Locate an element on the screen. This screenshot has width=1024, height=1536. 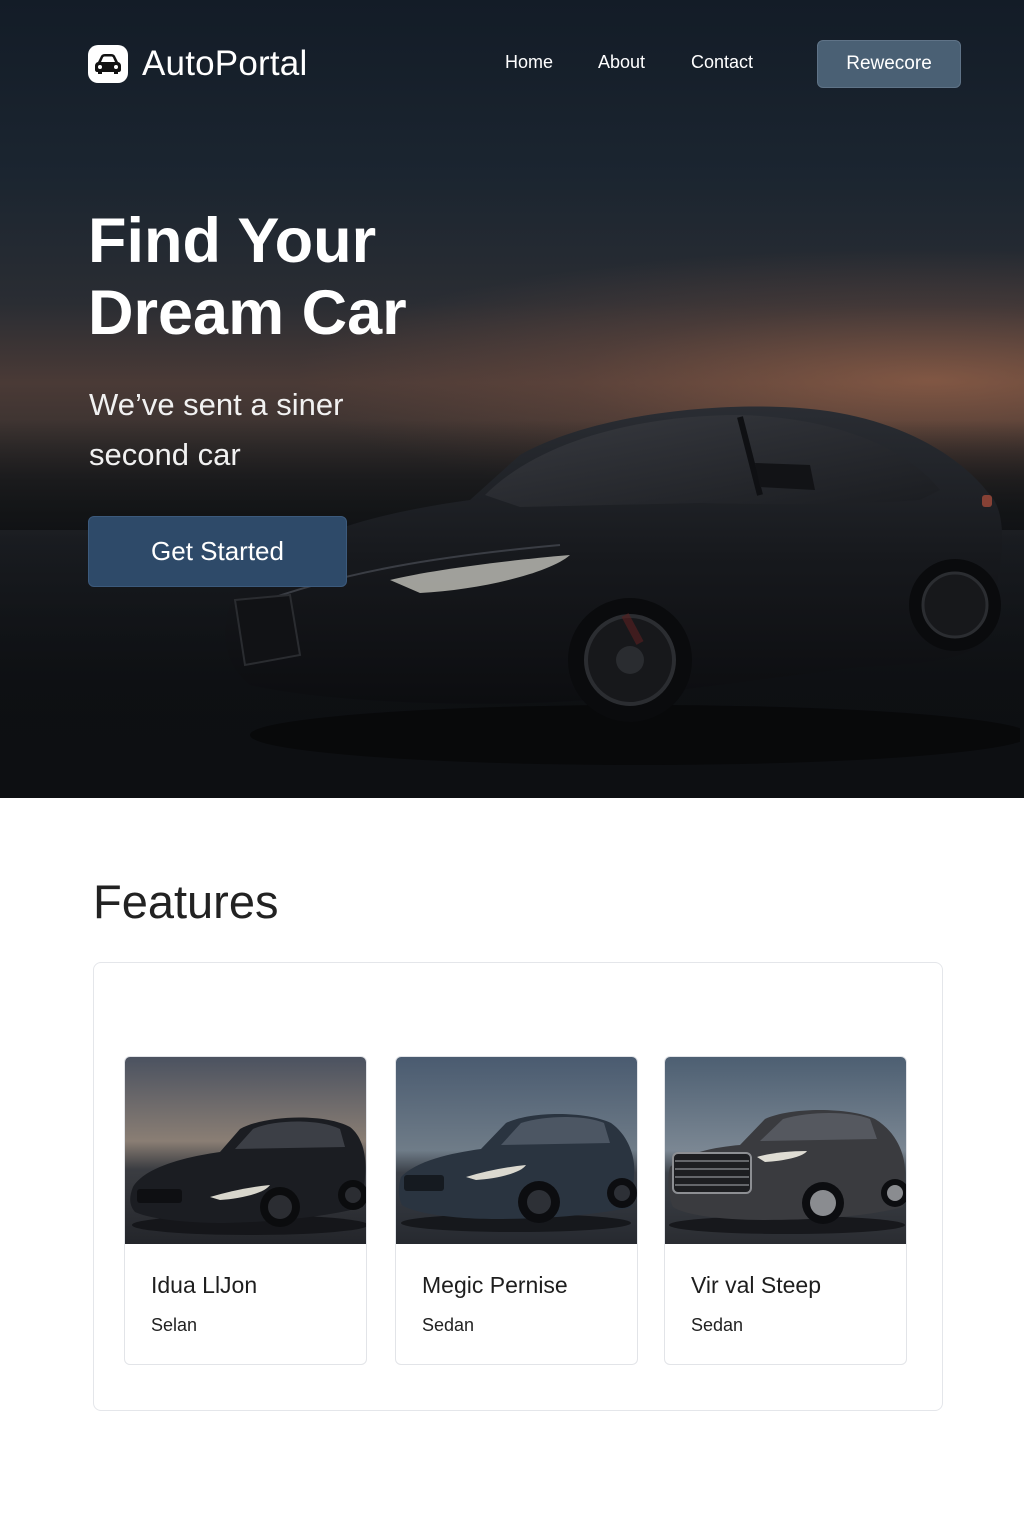
nav-cta-button: Rewecore is located at coordinates (889, 64).